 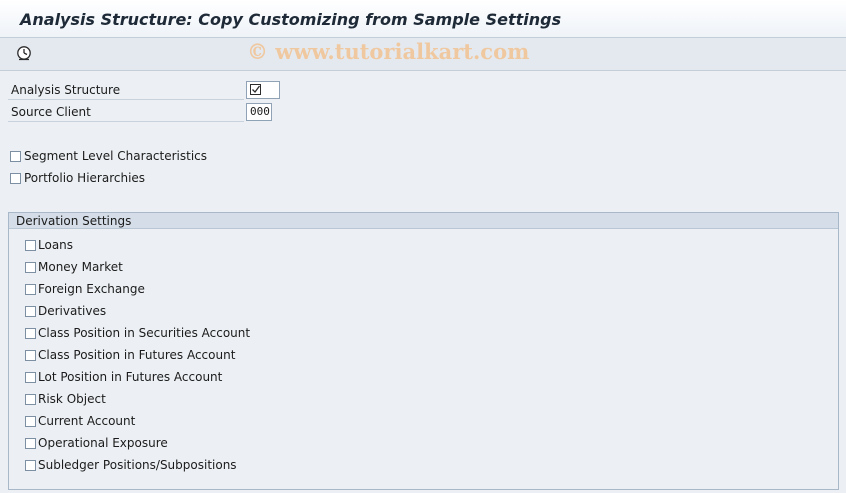 I want to click on operational-exposure-checkbox, so click(x=30, y=443).